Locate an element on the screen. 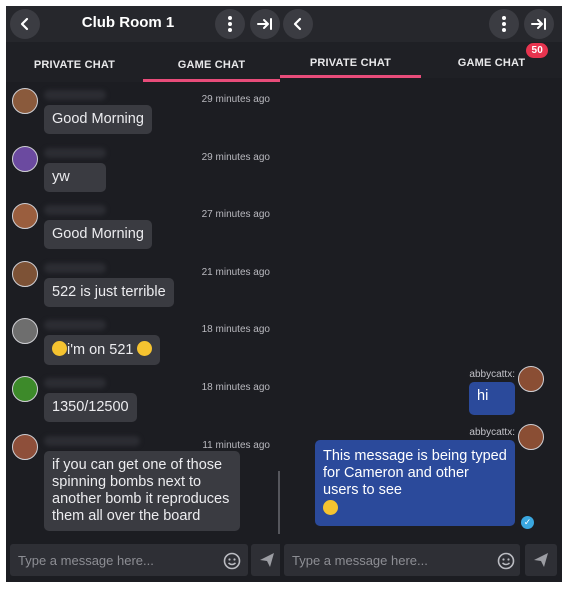 The image size is (567, 592). message-time: 27 minutes ago is located at coordinates (235, 214).